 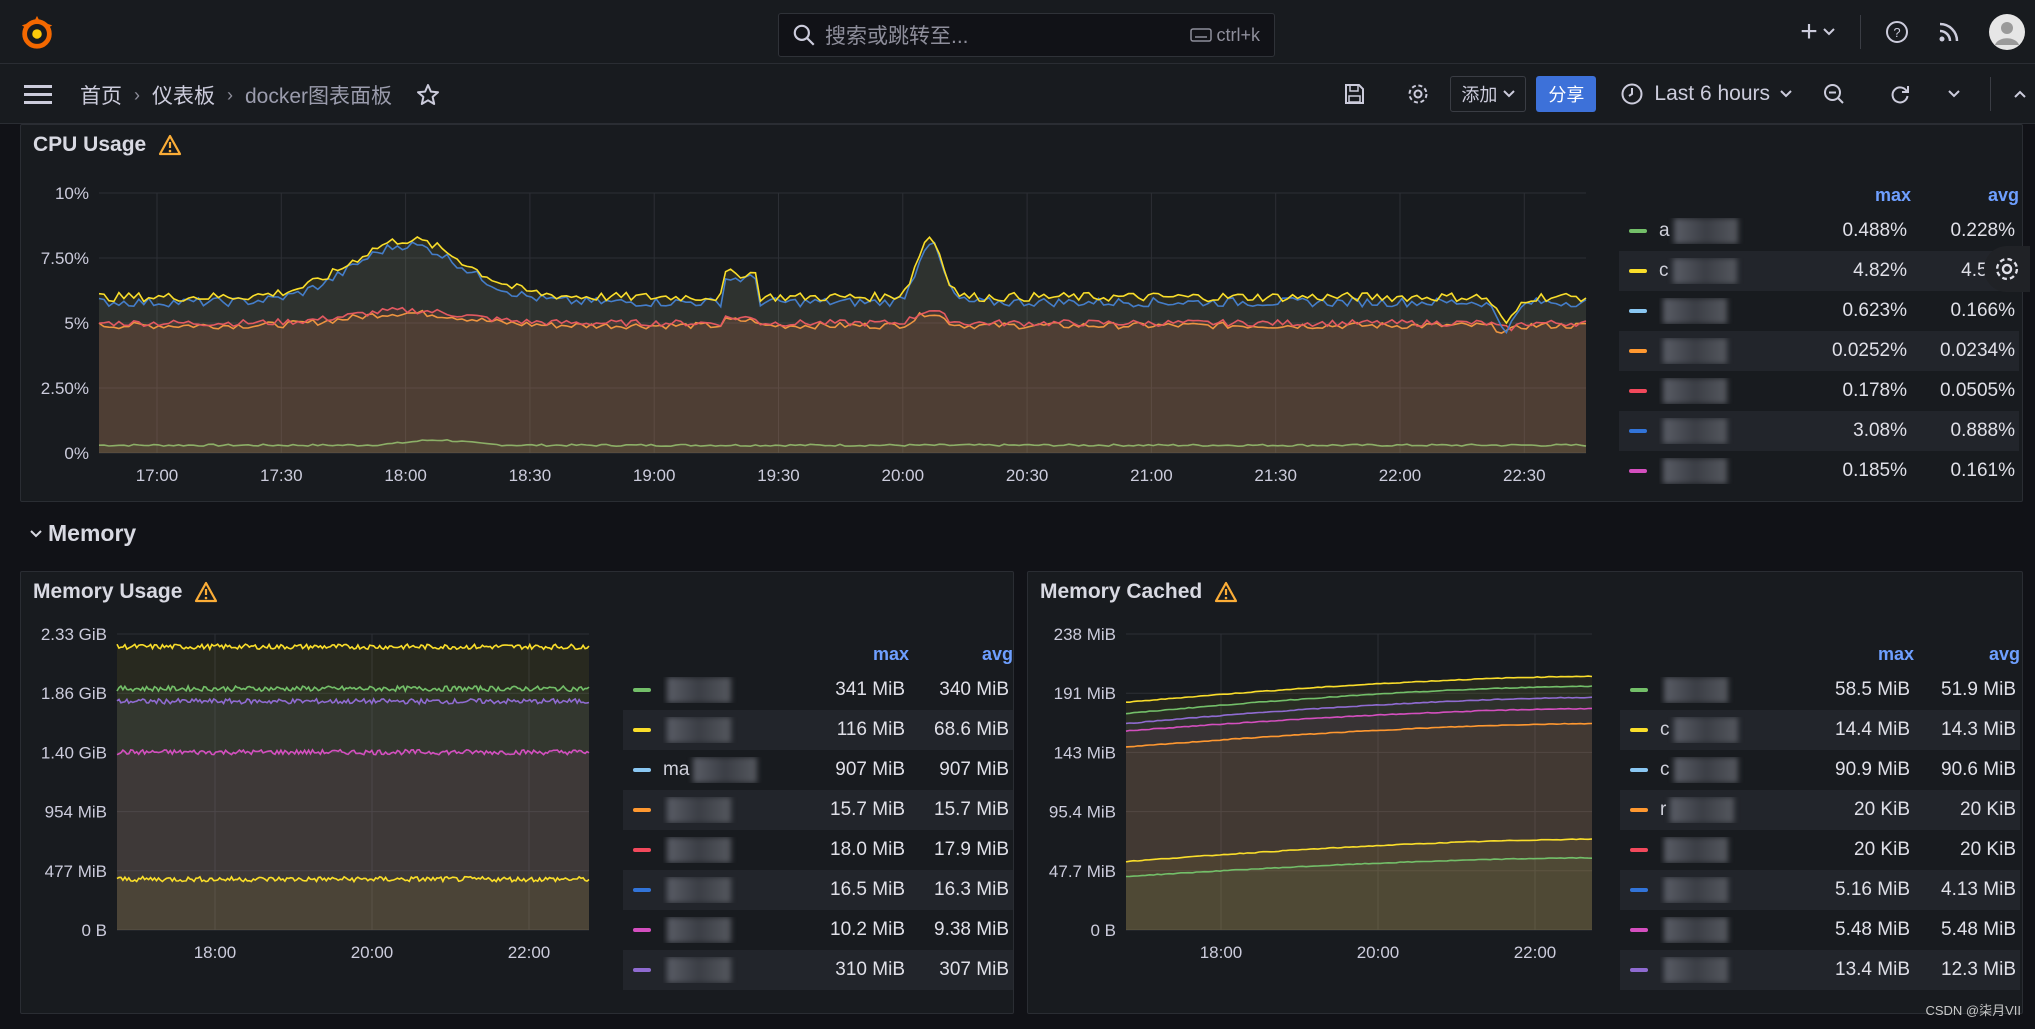 I want to click on refresh-interval-button, so click(x=1954, y=94).